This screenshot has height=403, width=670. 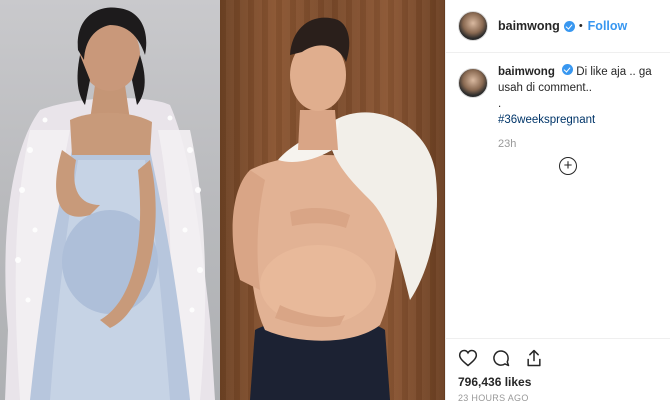 I want to click on caption-time: 23h, so click(x=507, y=144).